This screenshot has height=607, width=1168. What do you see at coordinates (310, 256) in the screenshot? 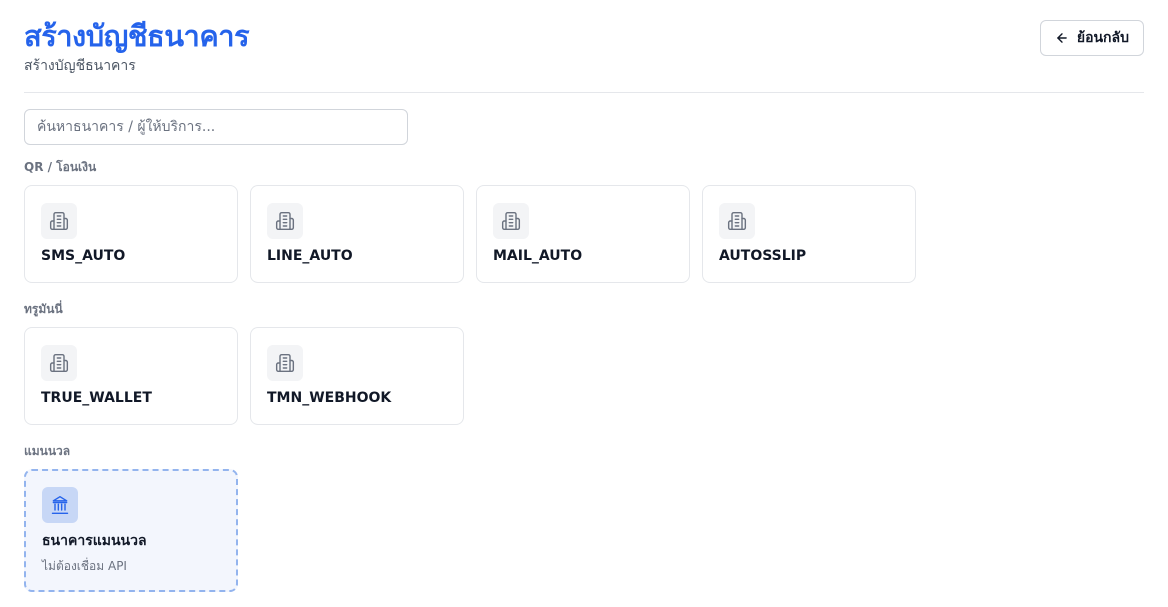
I see `provider-card-label: LINE_AUTO` at bounding box center [310, 256].